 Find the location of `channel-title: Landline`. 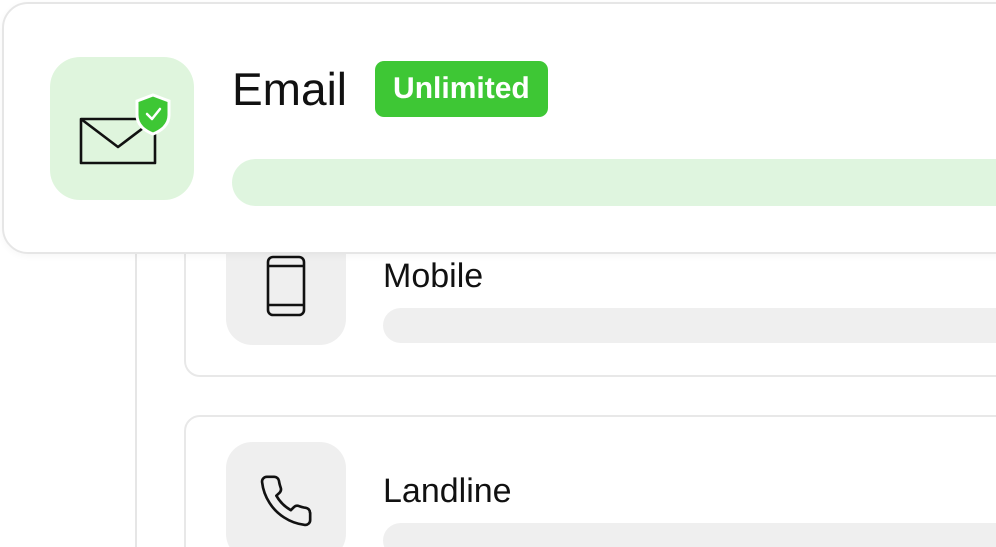

channel-title: Landline is located at coordinates (448, 491).